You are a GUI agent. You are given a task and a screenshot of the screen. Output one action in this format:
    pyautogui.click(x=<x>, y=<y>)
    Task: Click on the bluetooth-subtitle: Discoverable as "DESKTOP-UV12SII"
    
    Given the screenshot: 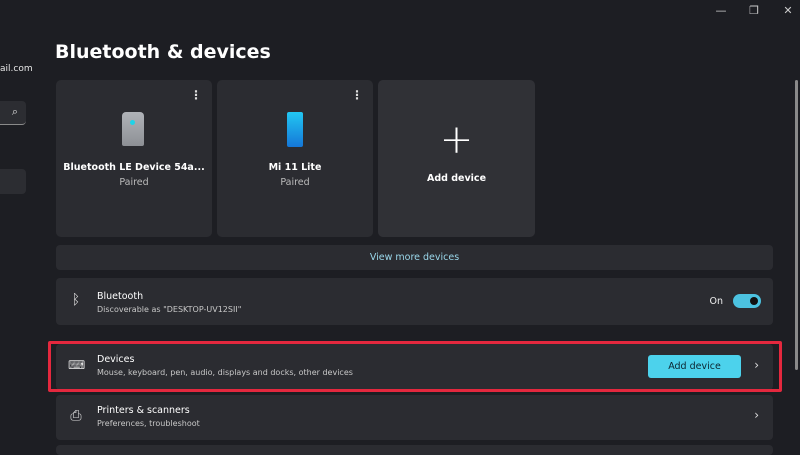 What is the action you would take?
    pyautogui.click(x=169, y=309)
    